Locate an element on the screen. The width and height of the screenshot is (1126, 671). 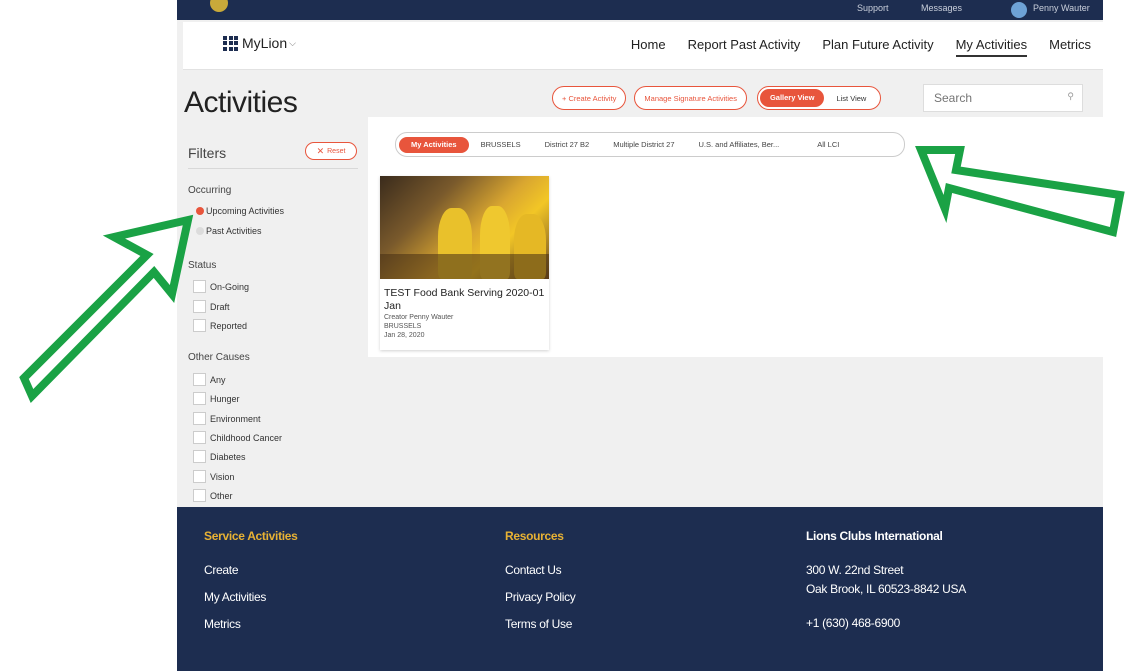
arrow-right-icon is located at coordinates (1020, 191).